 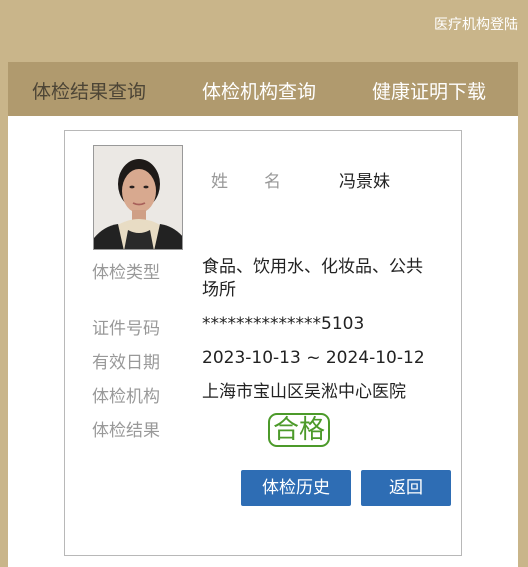 What do you see at coordinates (126, 329) in the screenshot?
I see `id-number-label: 证件号码` at bounding box center [126, 329].